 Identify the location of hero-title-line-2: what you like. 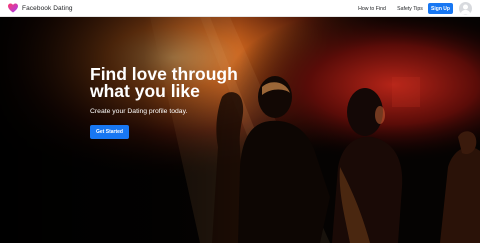
(145, 91).